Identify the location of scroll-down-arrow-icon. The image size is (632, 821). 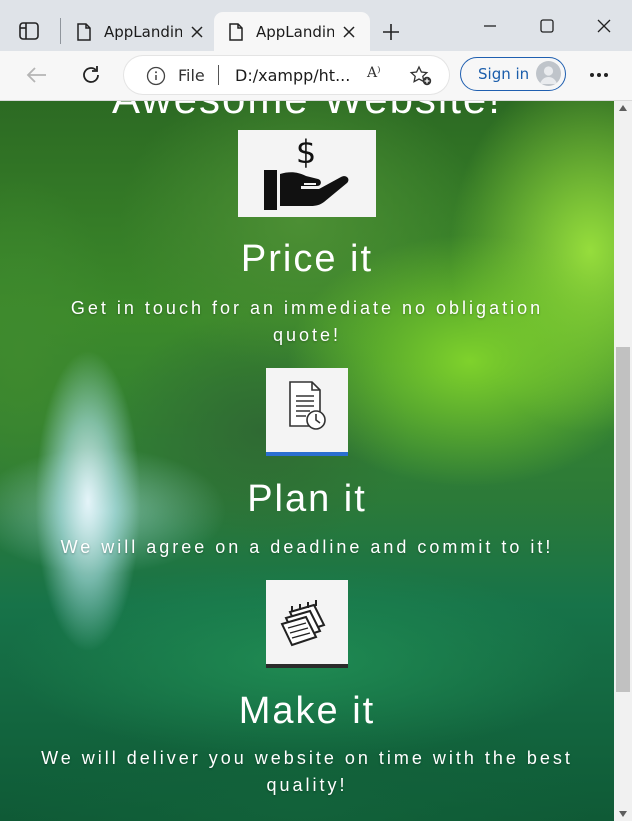
(623, 814).